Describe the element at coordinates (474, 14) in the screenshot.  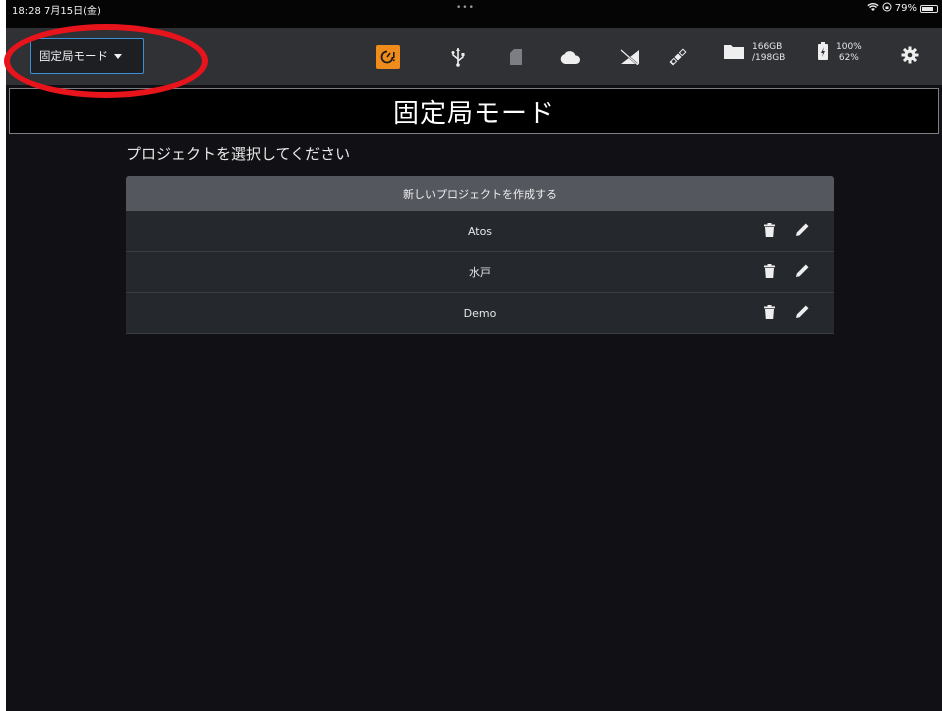
I see `ios-status-bar: 18:28 7月15日(金) ••• 79%` at that location.